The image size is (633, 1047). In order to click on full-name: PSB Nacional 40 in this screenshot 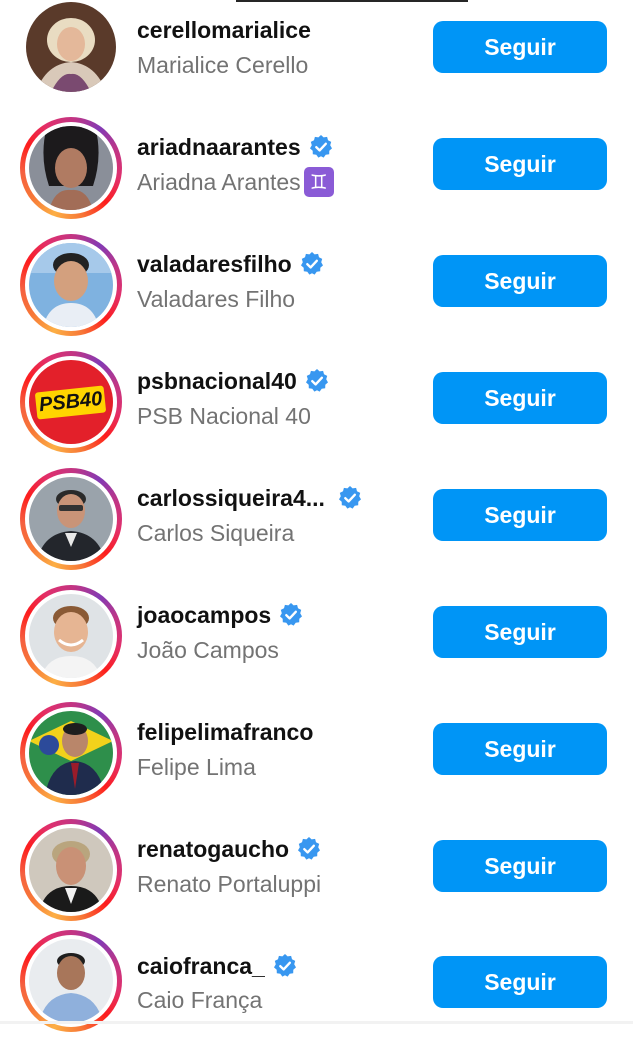, I will do `click(224, 415)`.